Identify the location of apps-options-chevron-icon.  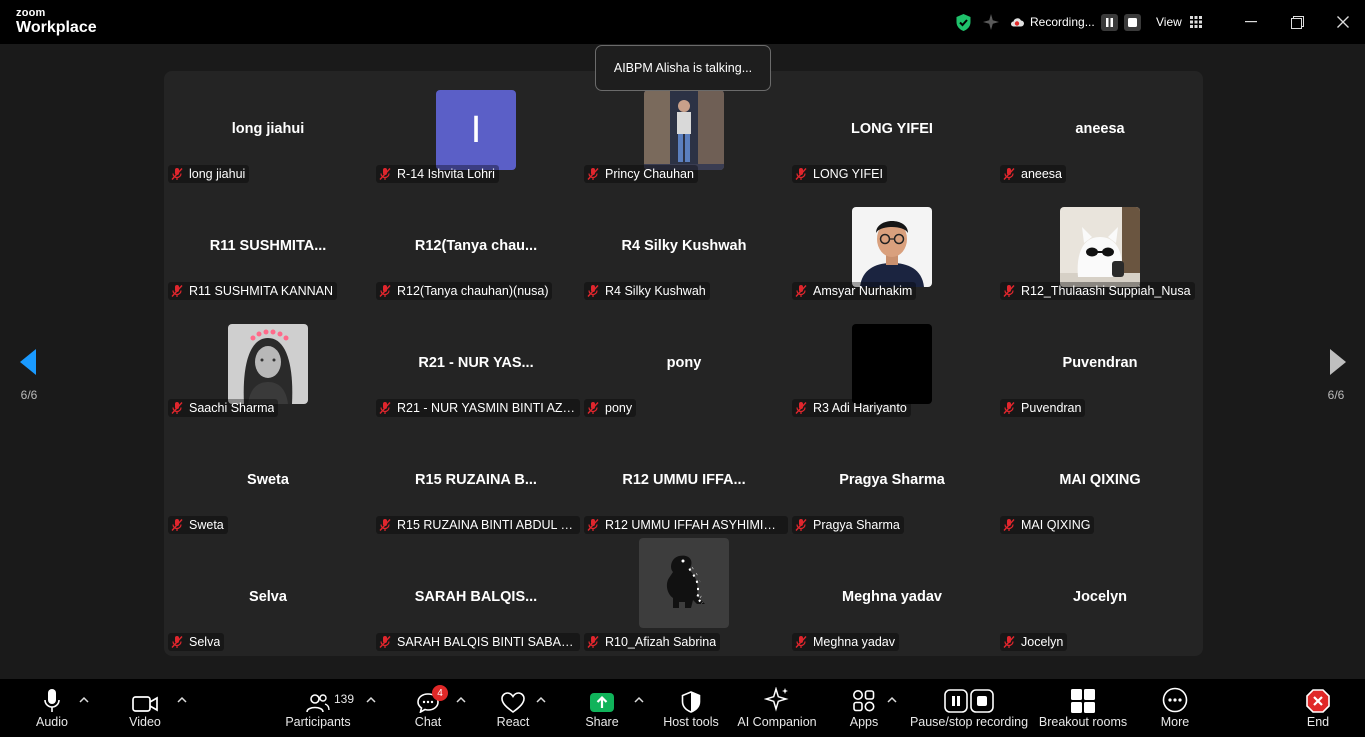
(892, 700).